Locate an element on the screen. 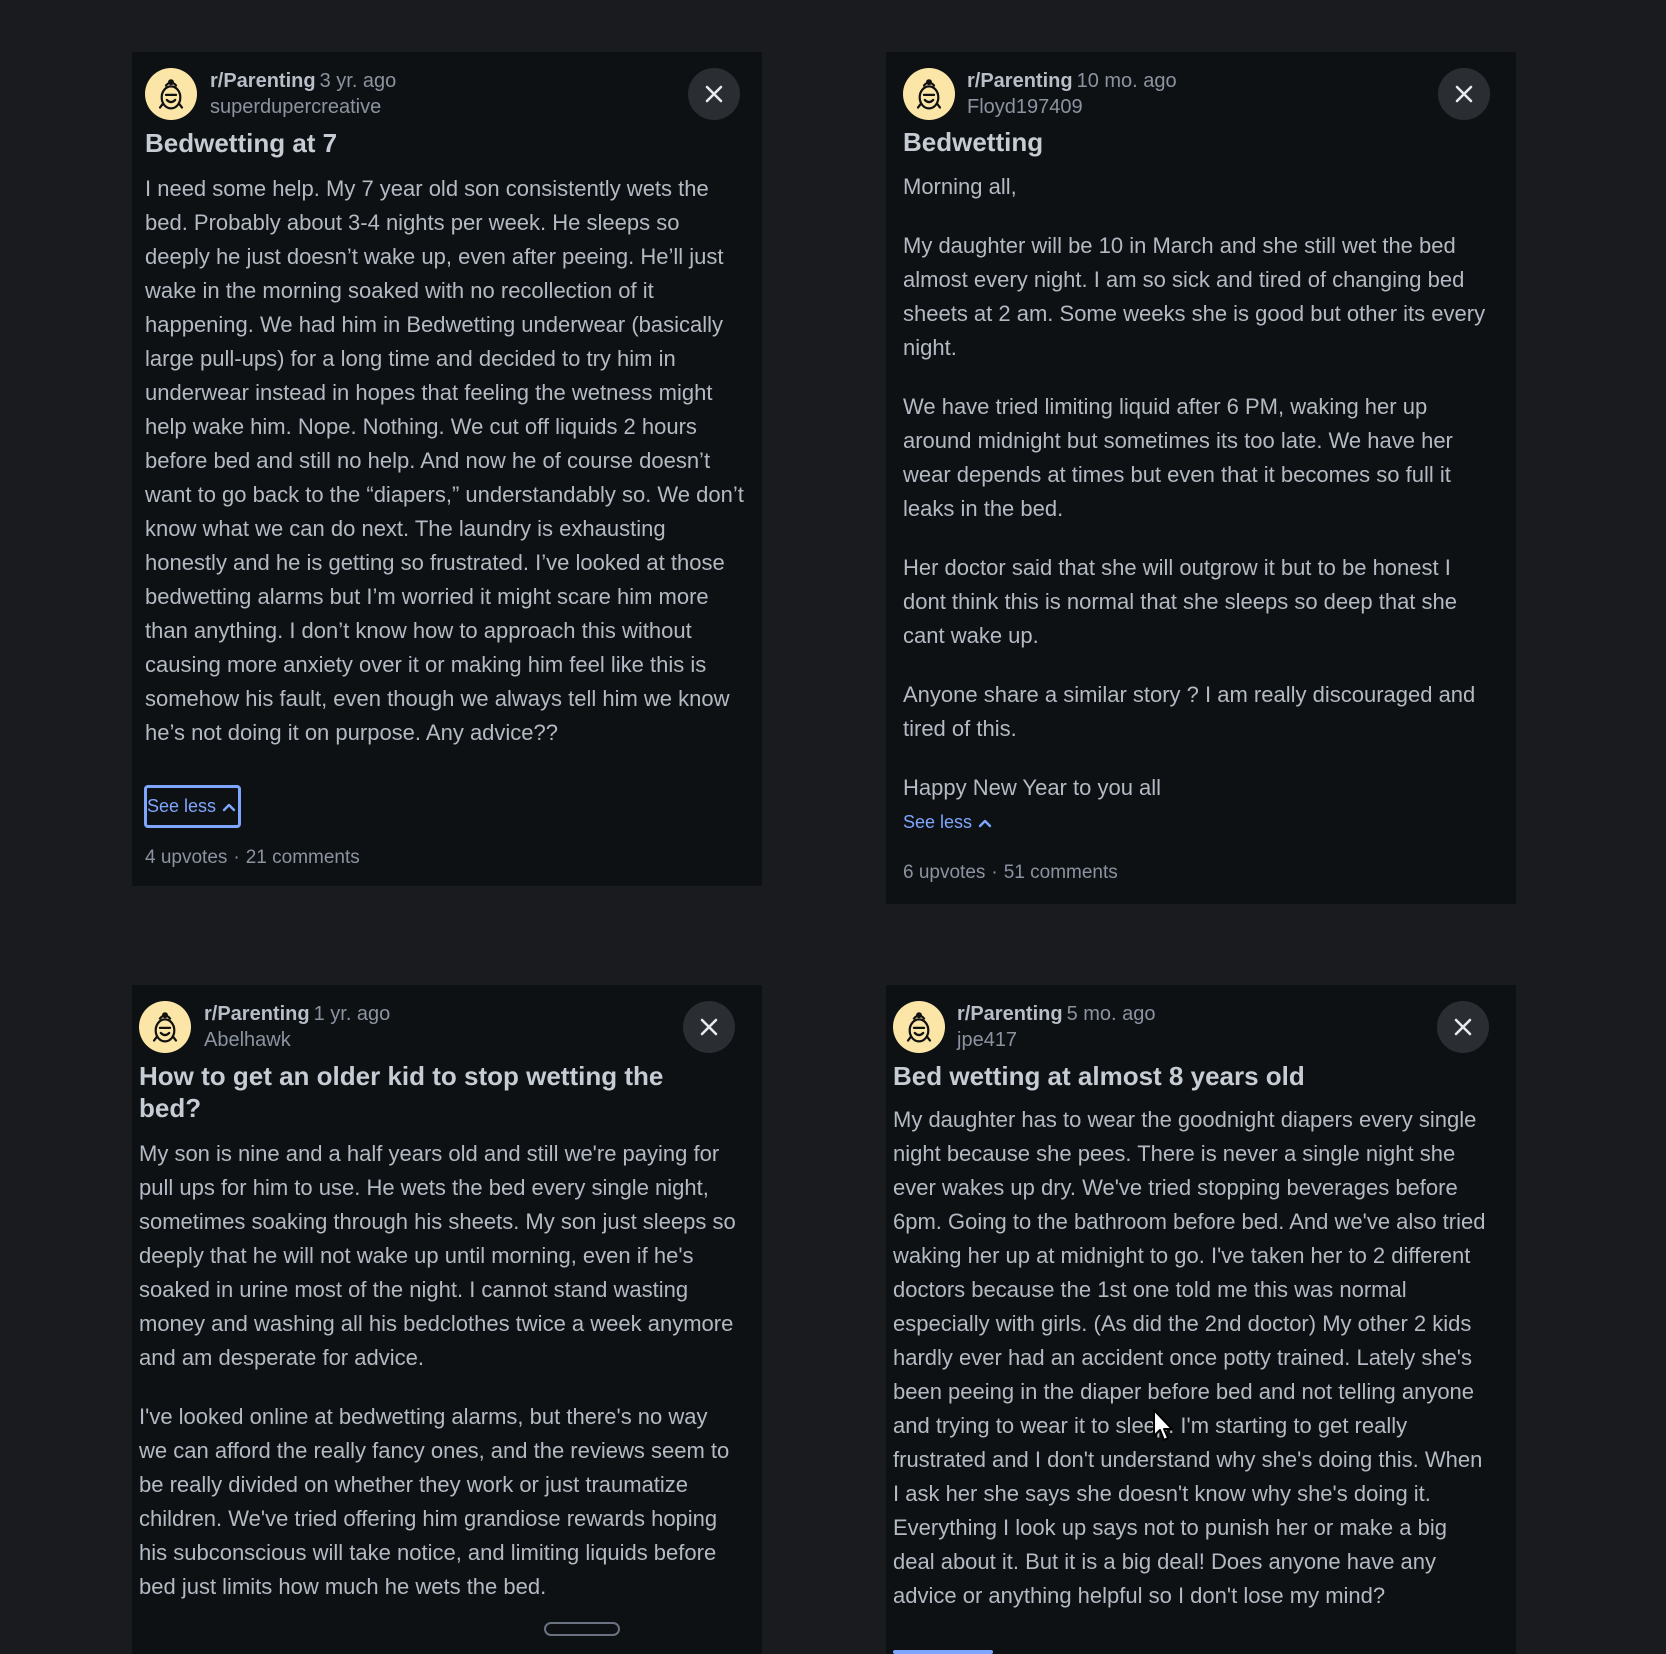  post-meta: r/Parenting 1 yr. ago Abelhawk is located at coordinates (297, 1027).